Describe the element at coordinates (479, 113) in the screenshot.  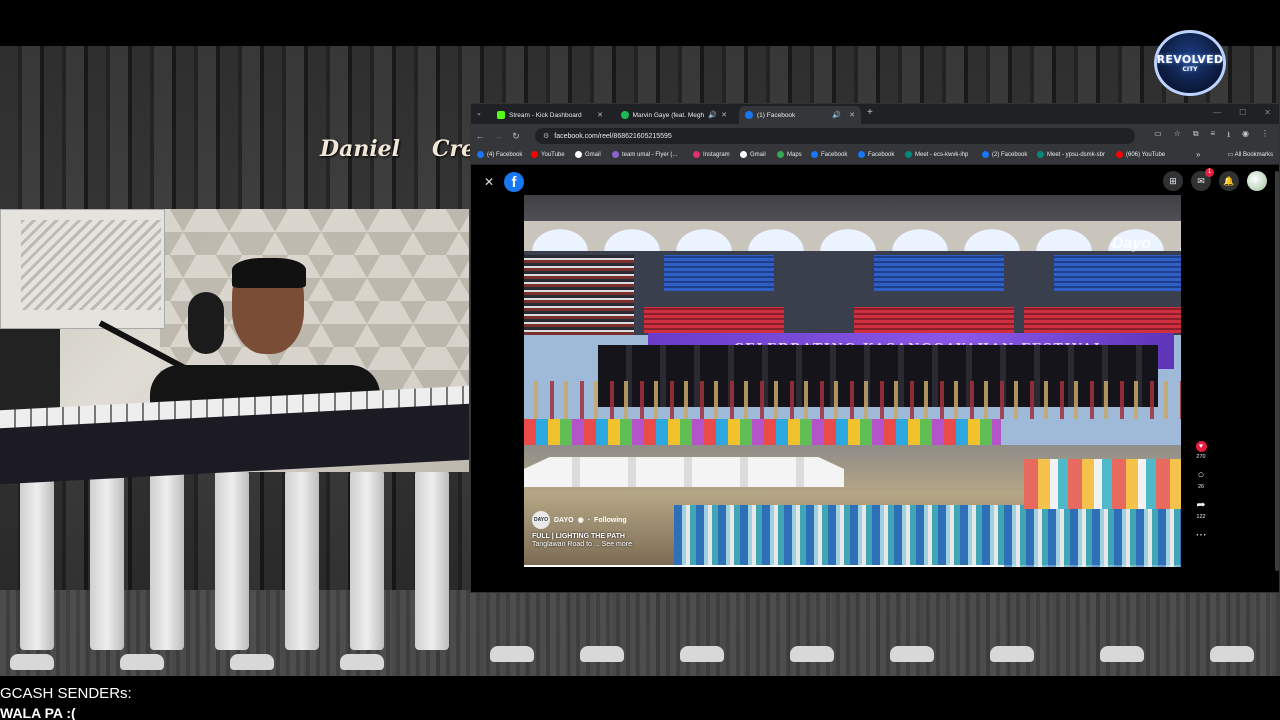
I see `tab-search-icon: ⌄` at that location.